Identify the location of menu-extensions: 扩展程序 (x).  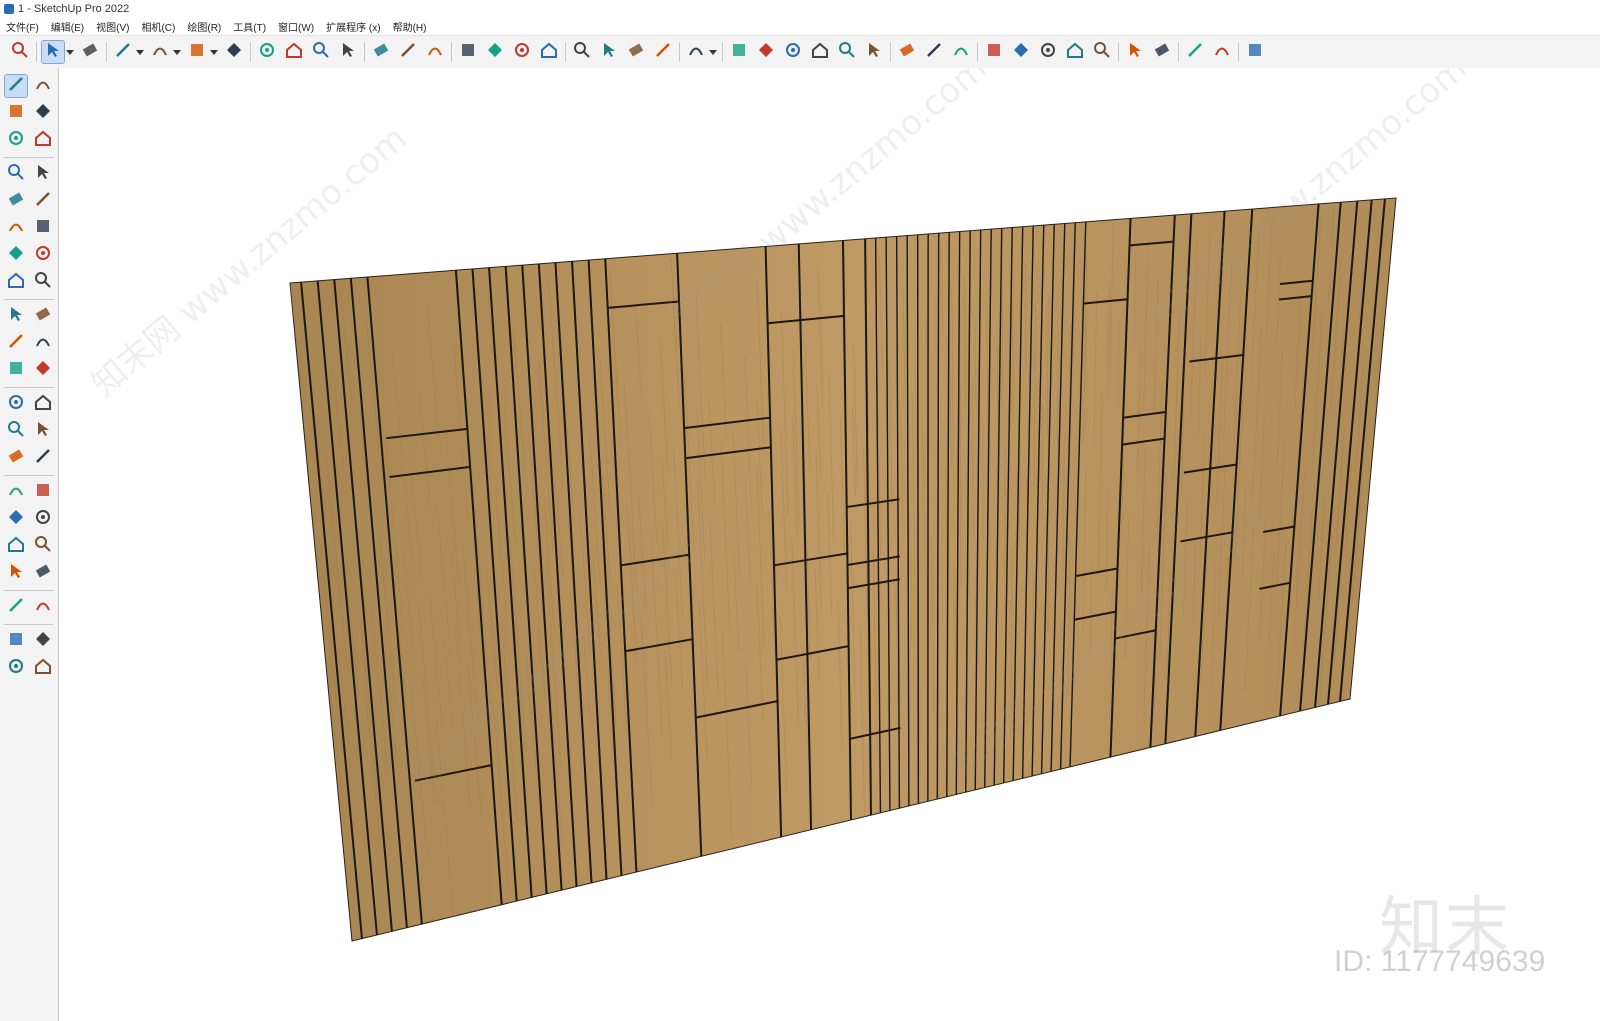
(353, 26).